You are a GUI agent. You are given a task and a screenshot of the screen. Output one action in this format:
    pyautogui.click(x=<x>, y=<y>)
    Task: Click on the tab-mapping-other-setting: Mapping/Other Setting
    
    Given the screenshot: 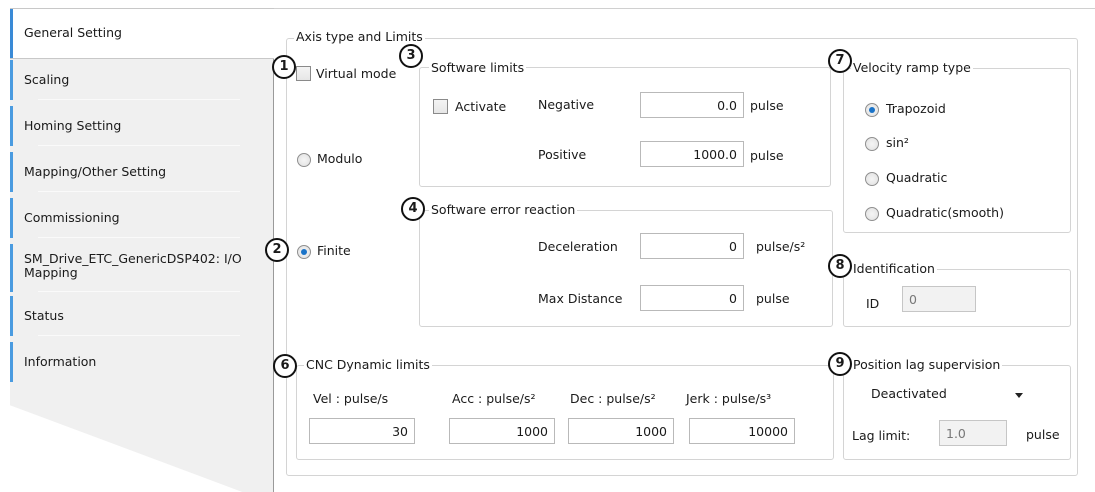 What is the action you would take?
    pyautogui.click(x=142, y=172)
    